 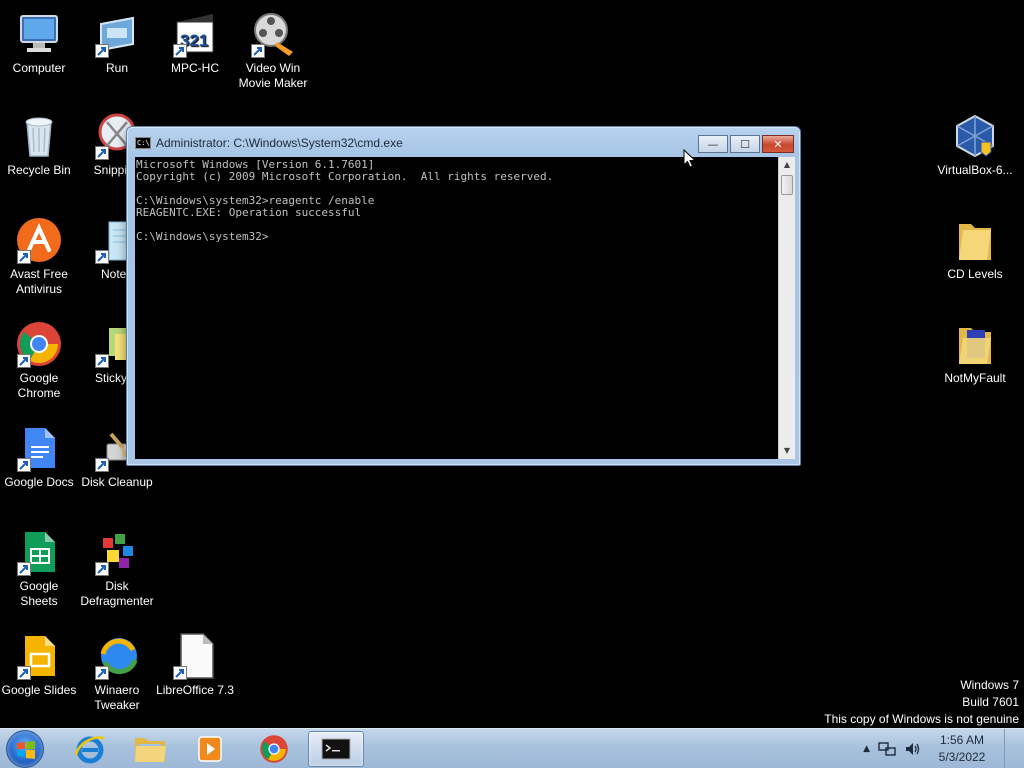 What do you see at coordinates (117, 34) in the screenshot?
I see `run-icon` at bounding box center [117, 34].